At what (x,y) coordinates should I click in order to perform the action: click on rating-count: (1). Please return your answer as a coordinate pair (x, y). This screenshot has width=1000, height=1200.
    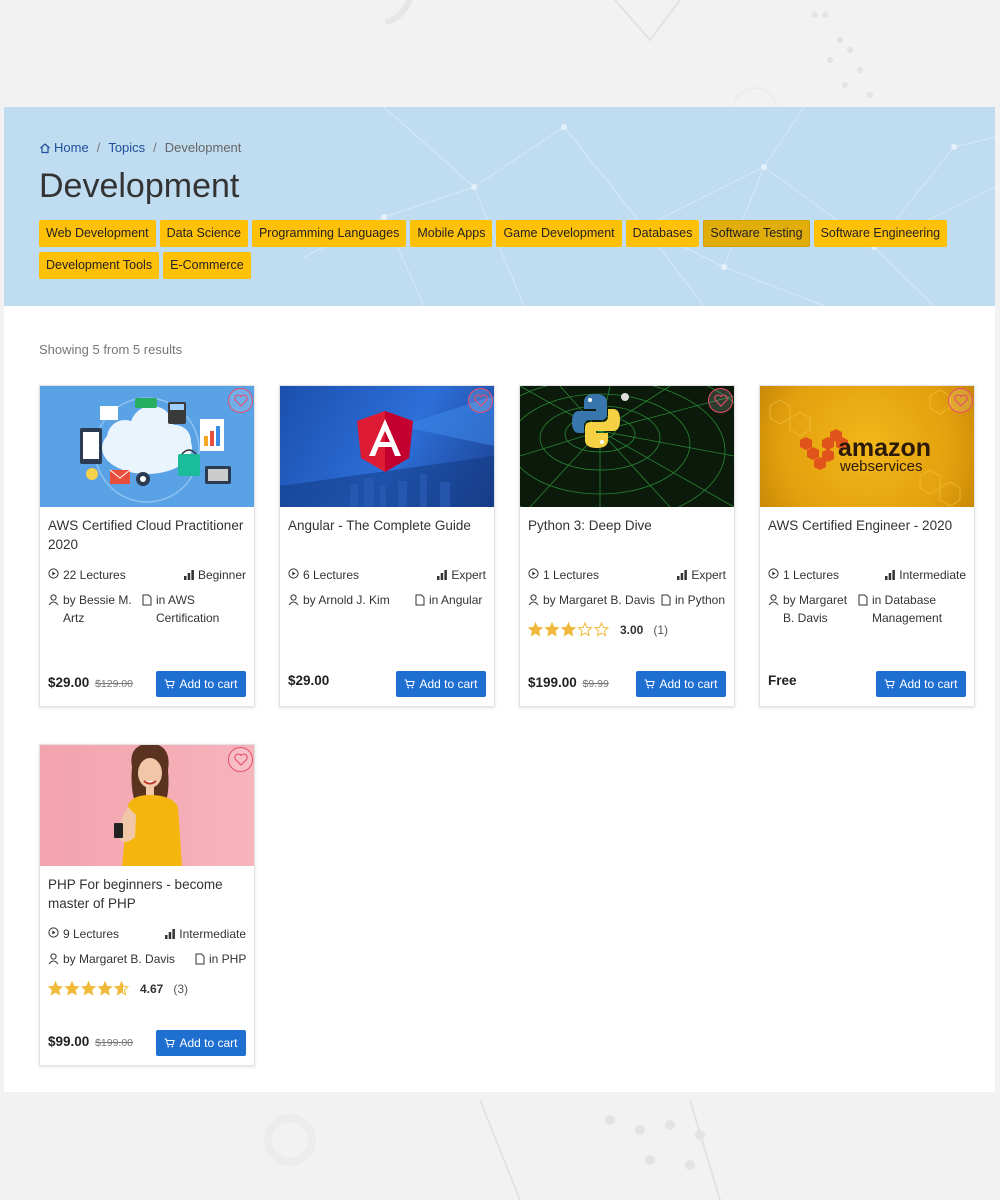
    Looking at the image, I should click on (661, 629).